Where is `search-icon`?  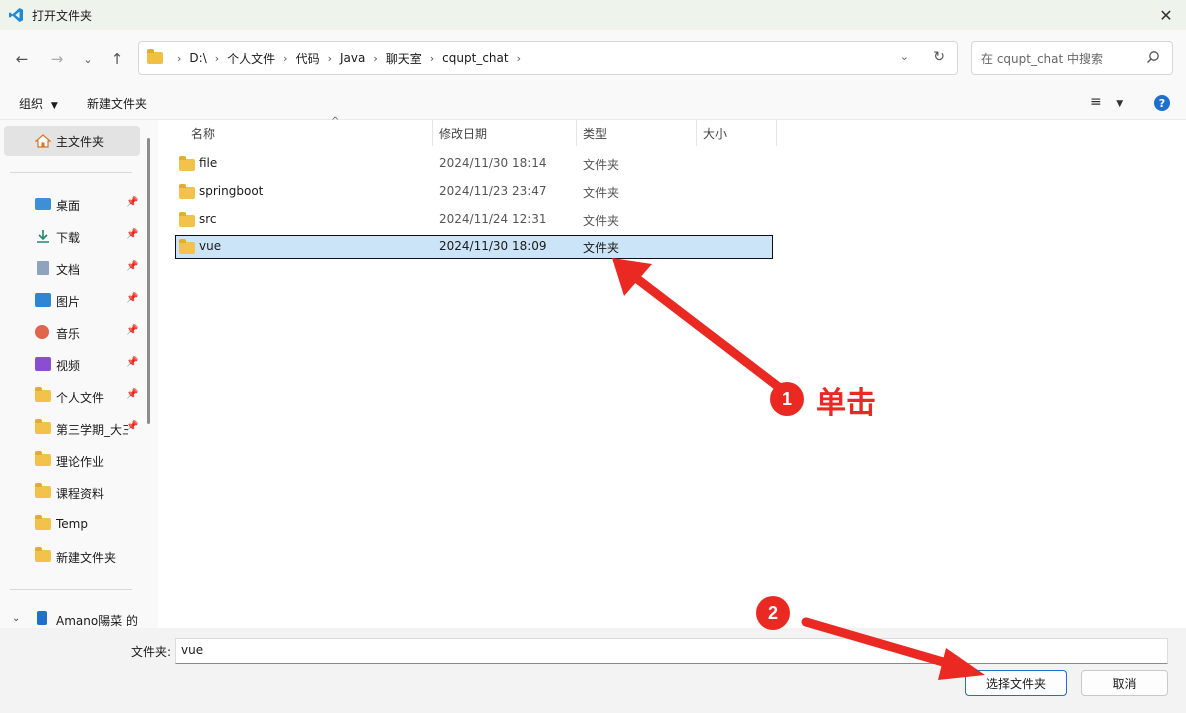 search-icon is located at coordinates (1153, 57).